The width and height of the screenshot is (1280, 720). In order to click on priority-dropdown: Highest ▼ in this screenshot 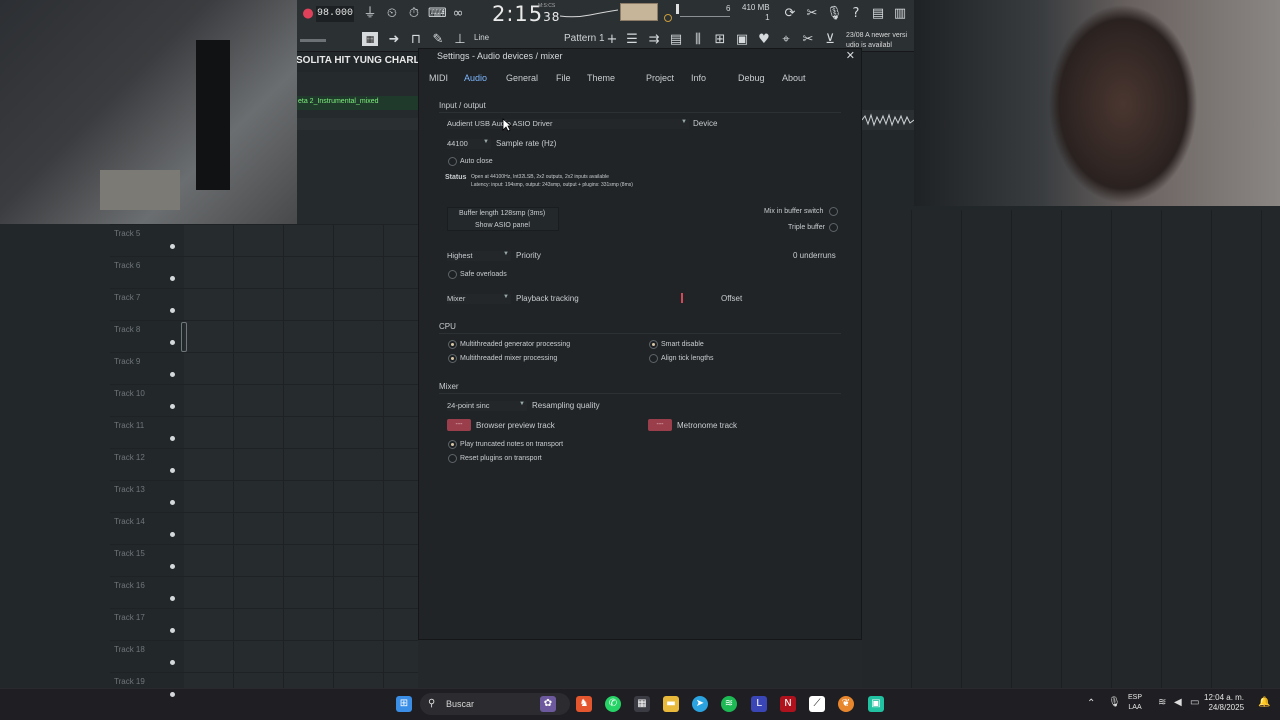, I will do `click(479, 256)`.